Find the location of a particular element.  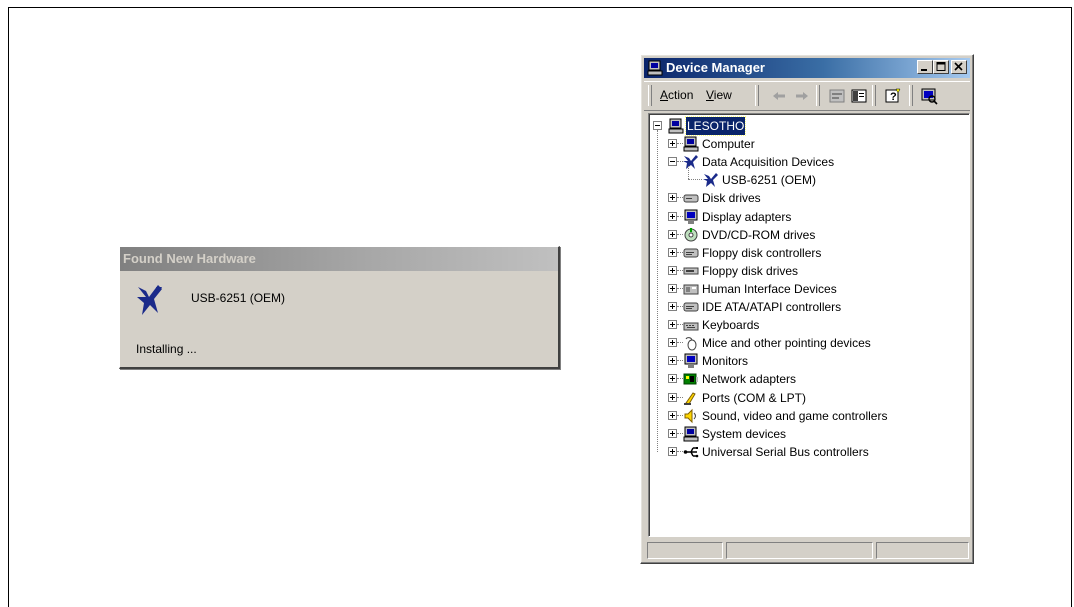

forward-arrow-icon is located at coordinates (802, 96).